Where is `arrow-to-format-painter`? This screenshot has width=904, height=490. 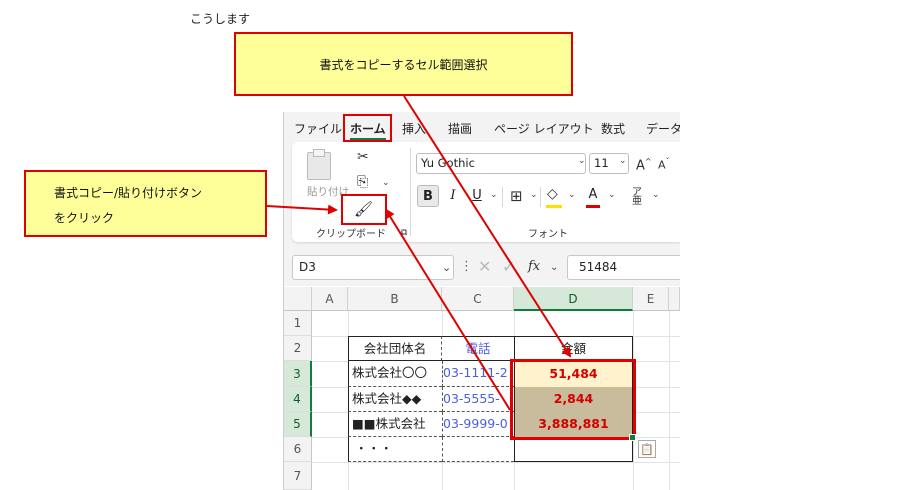
arrow-to-format-painter is located at coordinates (447, 309).